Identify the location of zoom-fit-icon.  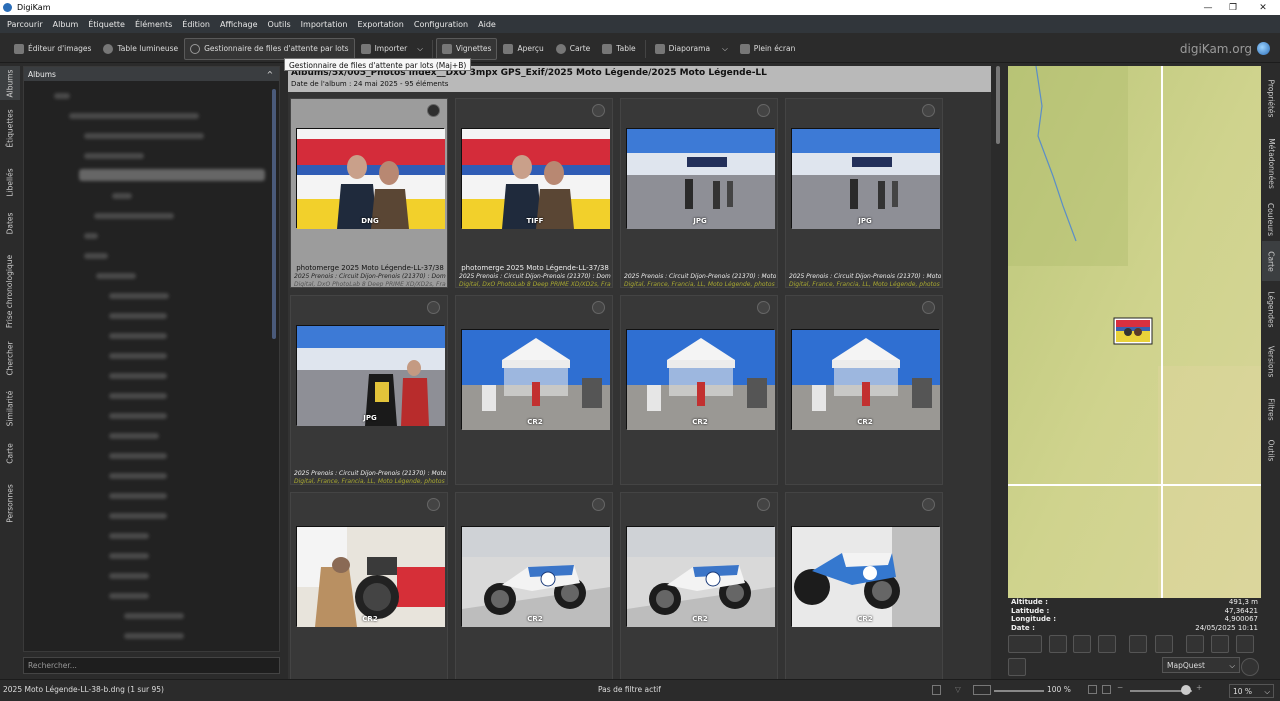
(1092, 689).